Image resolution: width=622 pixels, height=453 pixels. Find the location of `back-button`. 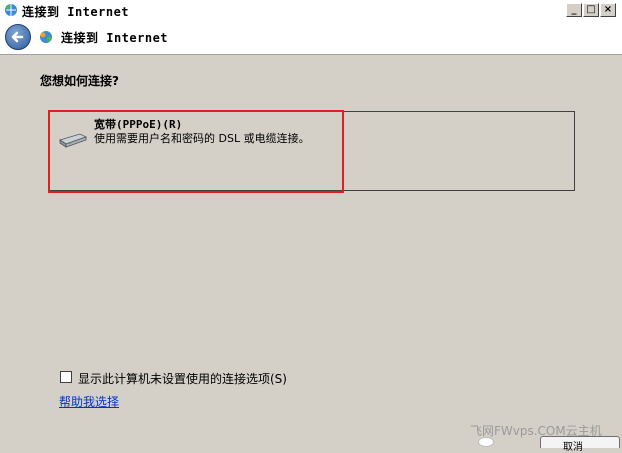

back-button is located at coordinates (18, 37).